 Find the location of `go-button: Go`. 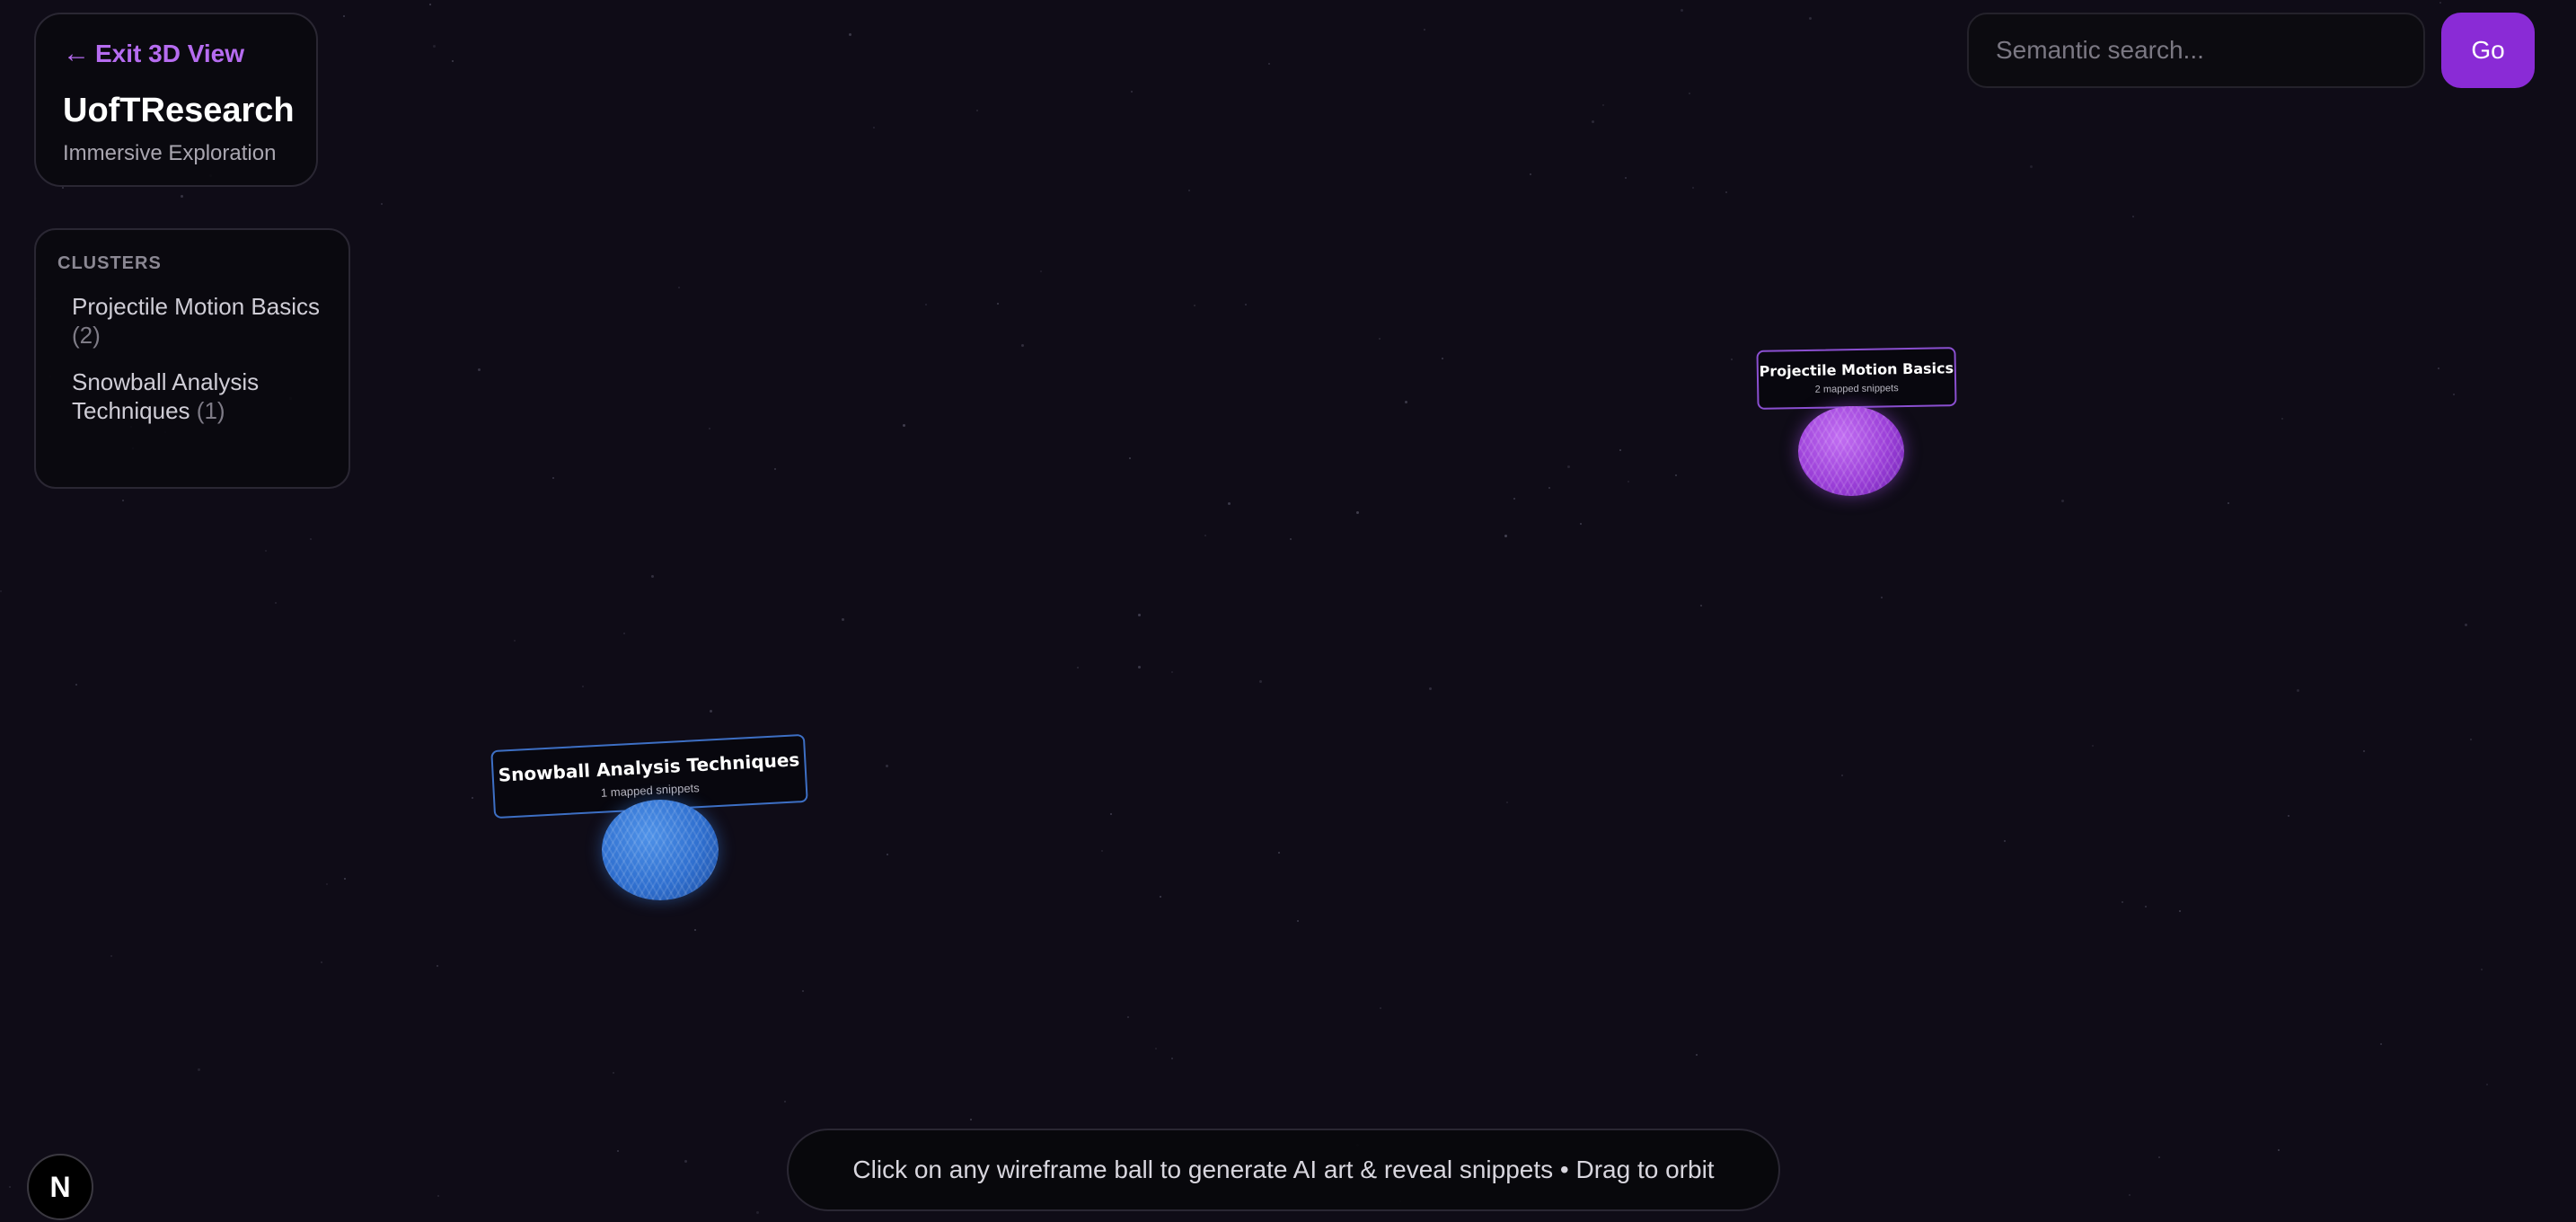

go-button: Go is located at coordinates (2488, 50).